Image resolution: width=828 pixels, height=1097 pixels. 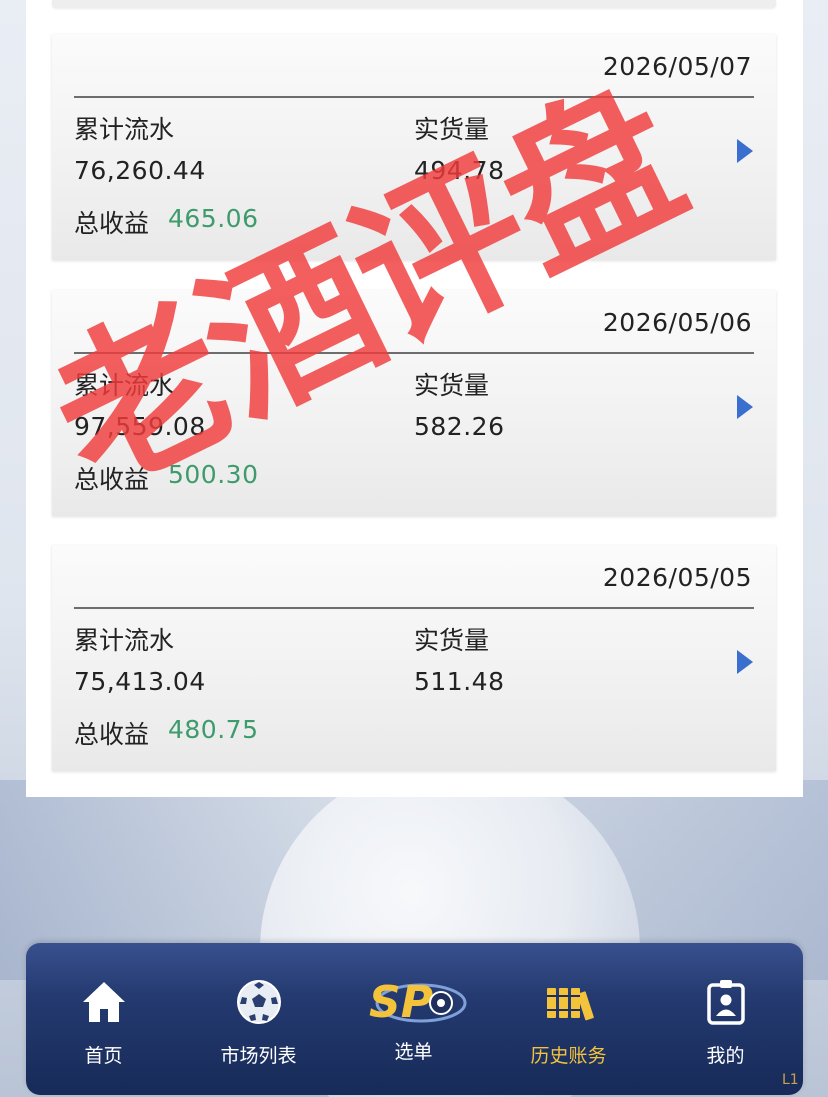 What do you see at coordinates (677, 66) in the screenshot?
I see `record-date: 2026/05/07` at bounding box center [677, 66].